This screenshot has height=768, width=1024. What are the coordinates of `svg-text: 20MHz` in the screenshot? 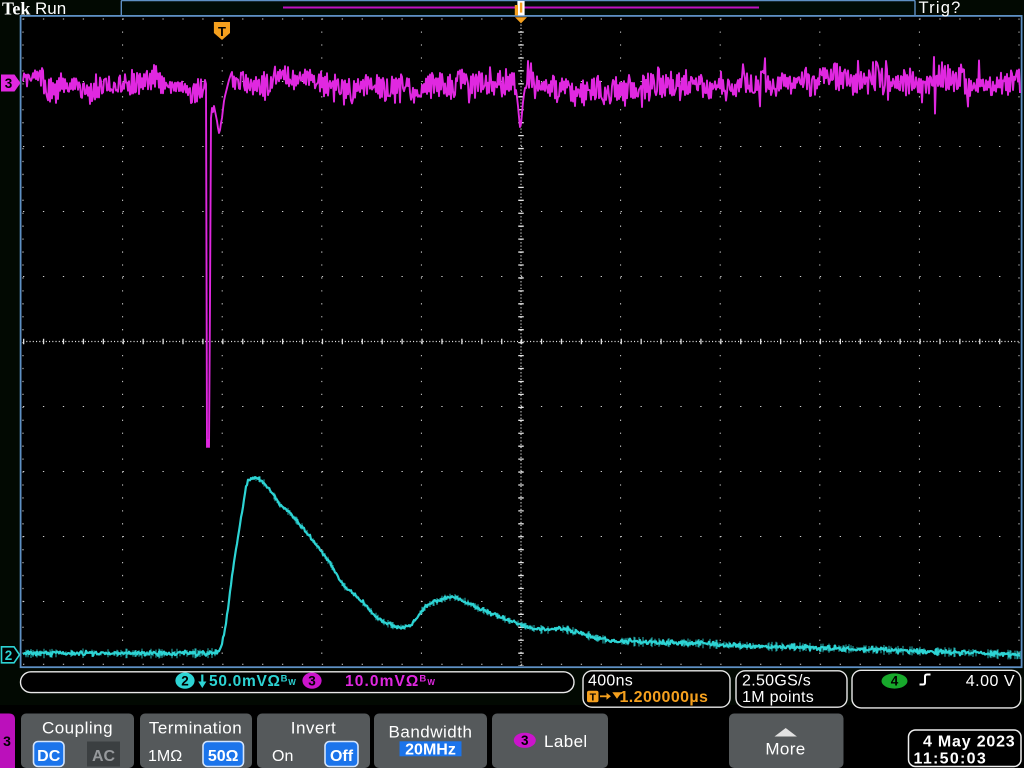 It's located at (430, 749).